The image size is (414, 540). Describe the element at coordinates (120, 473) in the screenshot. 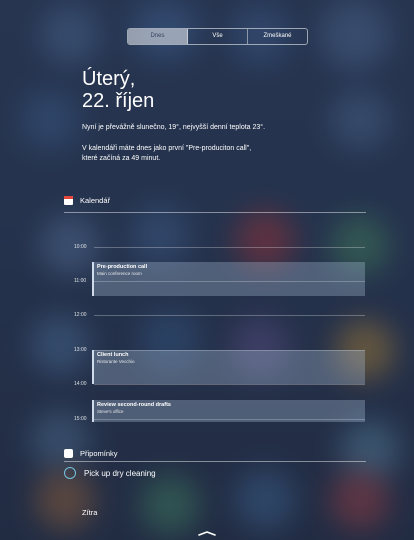

I see `reminder-label: Pick up dry cleaning` at that location.